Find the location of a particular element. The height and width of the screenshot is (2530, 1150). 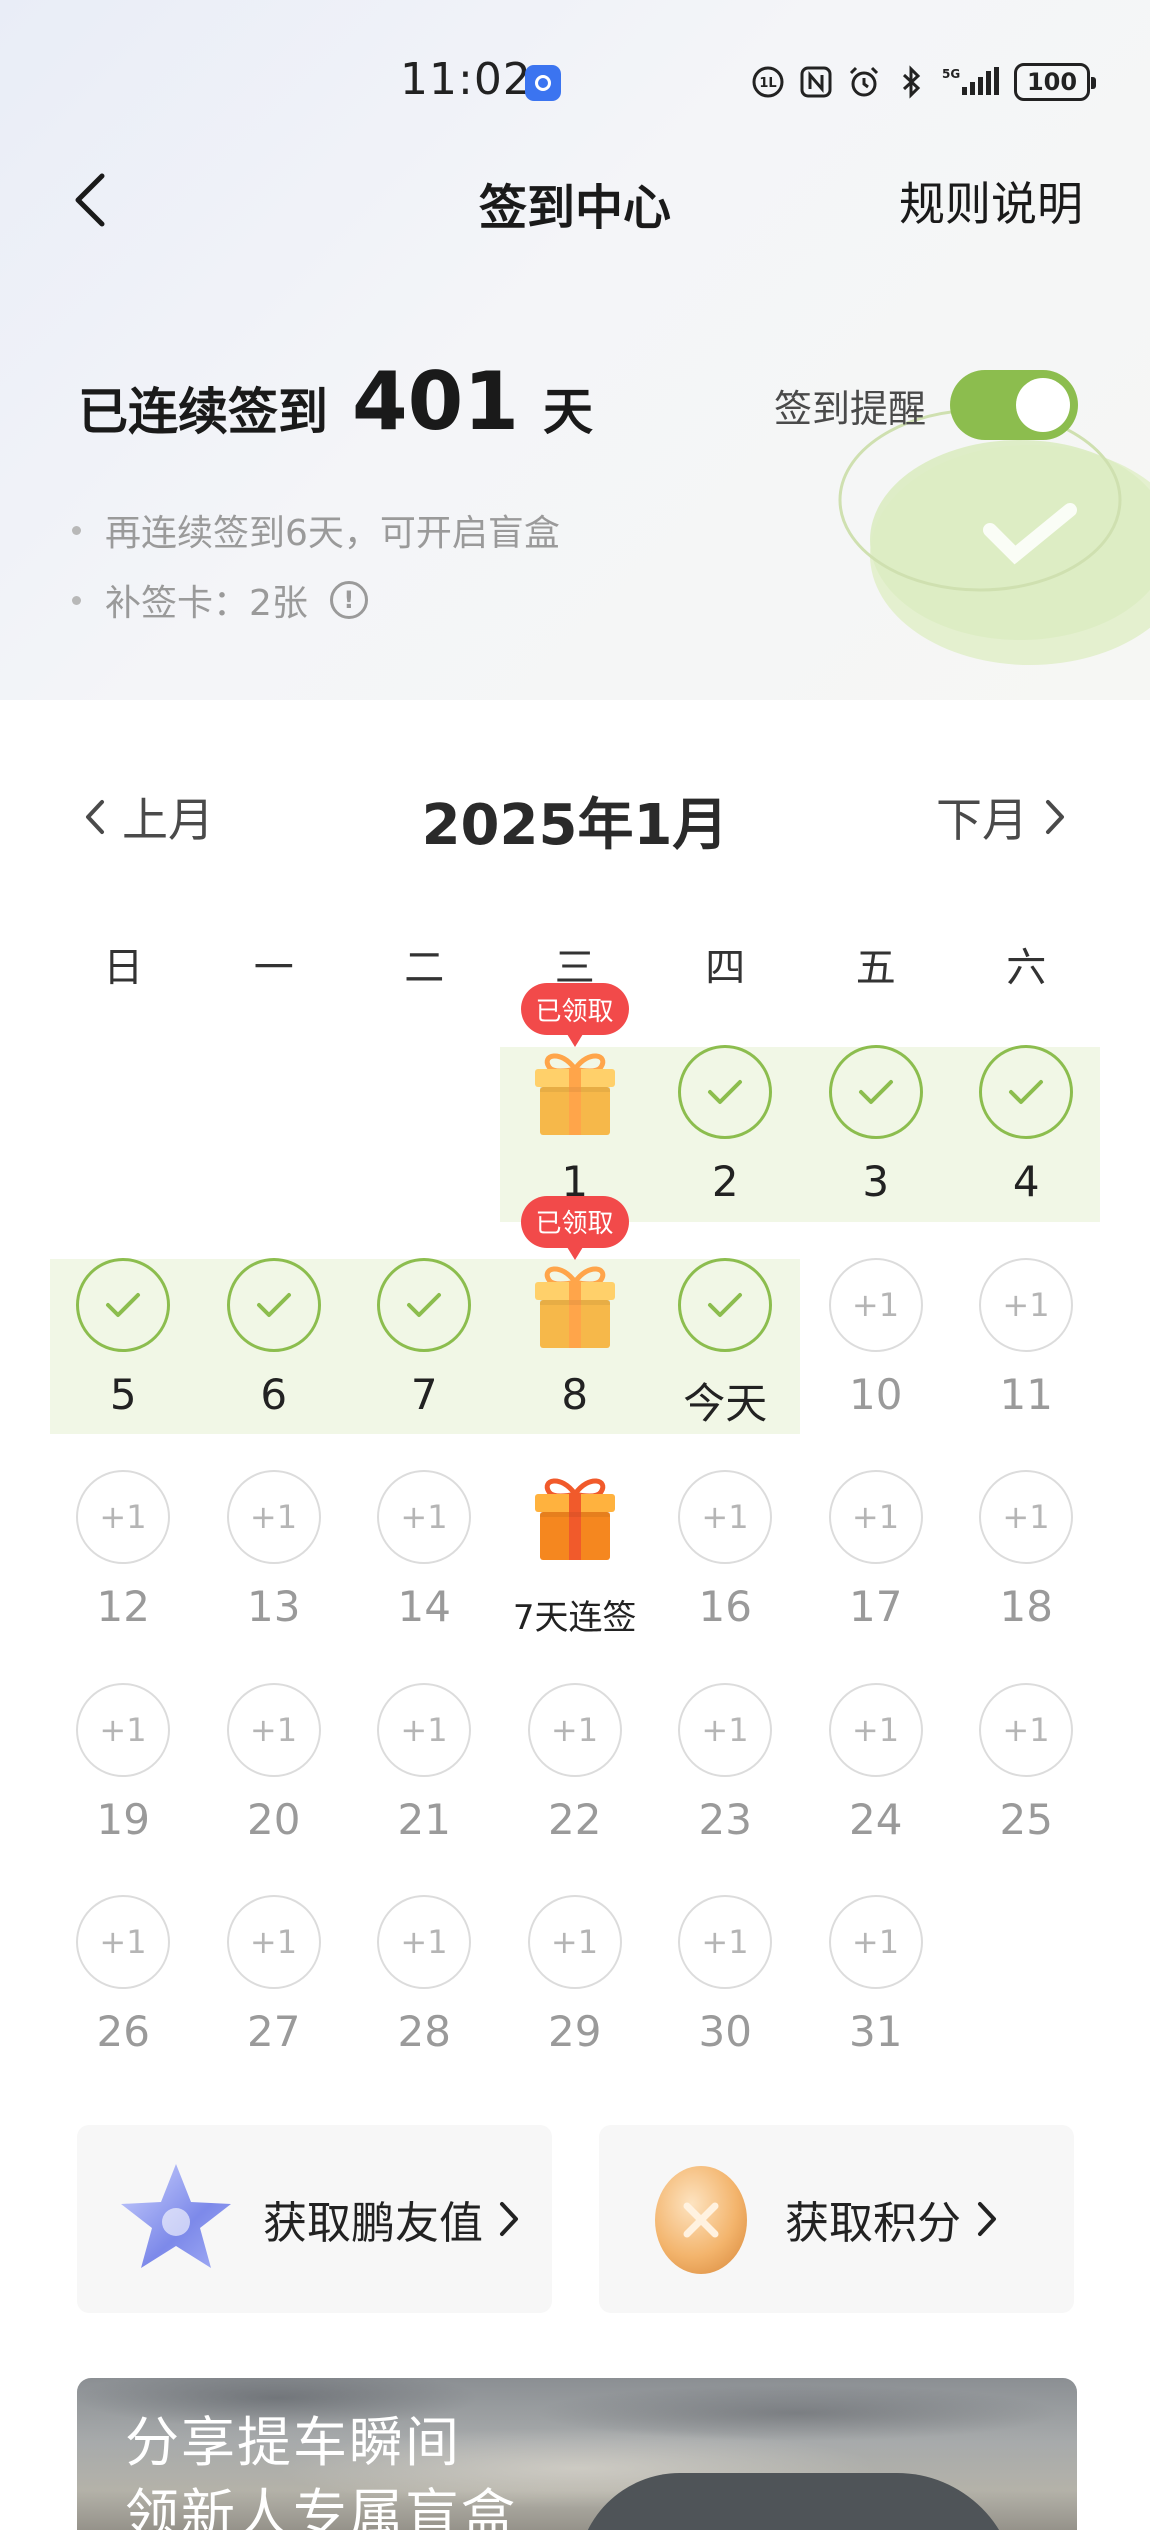

reminder-toggle is located at coordinates (1014, 405).